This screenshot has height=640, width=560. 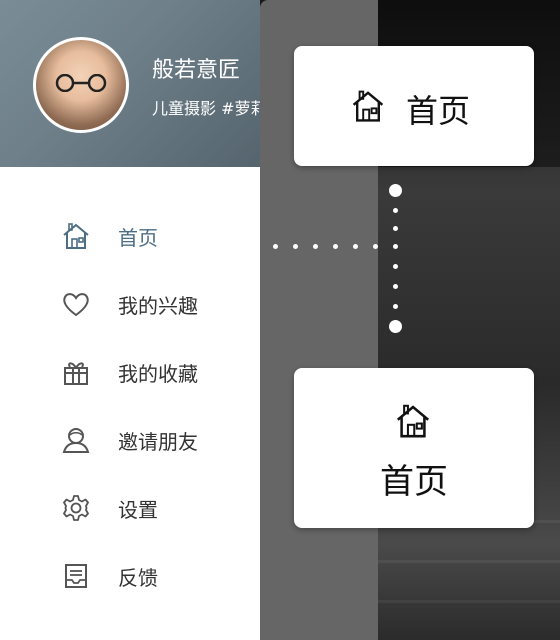 What do you see at coordinates (158, 373) in the screenshot?
I see `menu-item-label: 我的收藏` at bounding box center [158, 373].